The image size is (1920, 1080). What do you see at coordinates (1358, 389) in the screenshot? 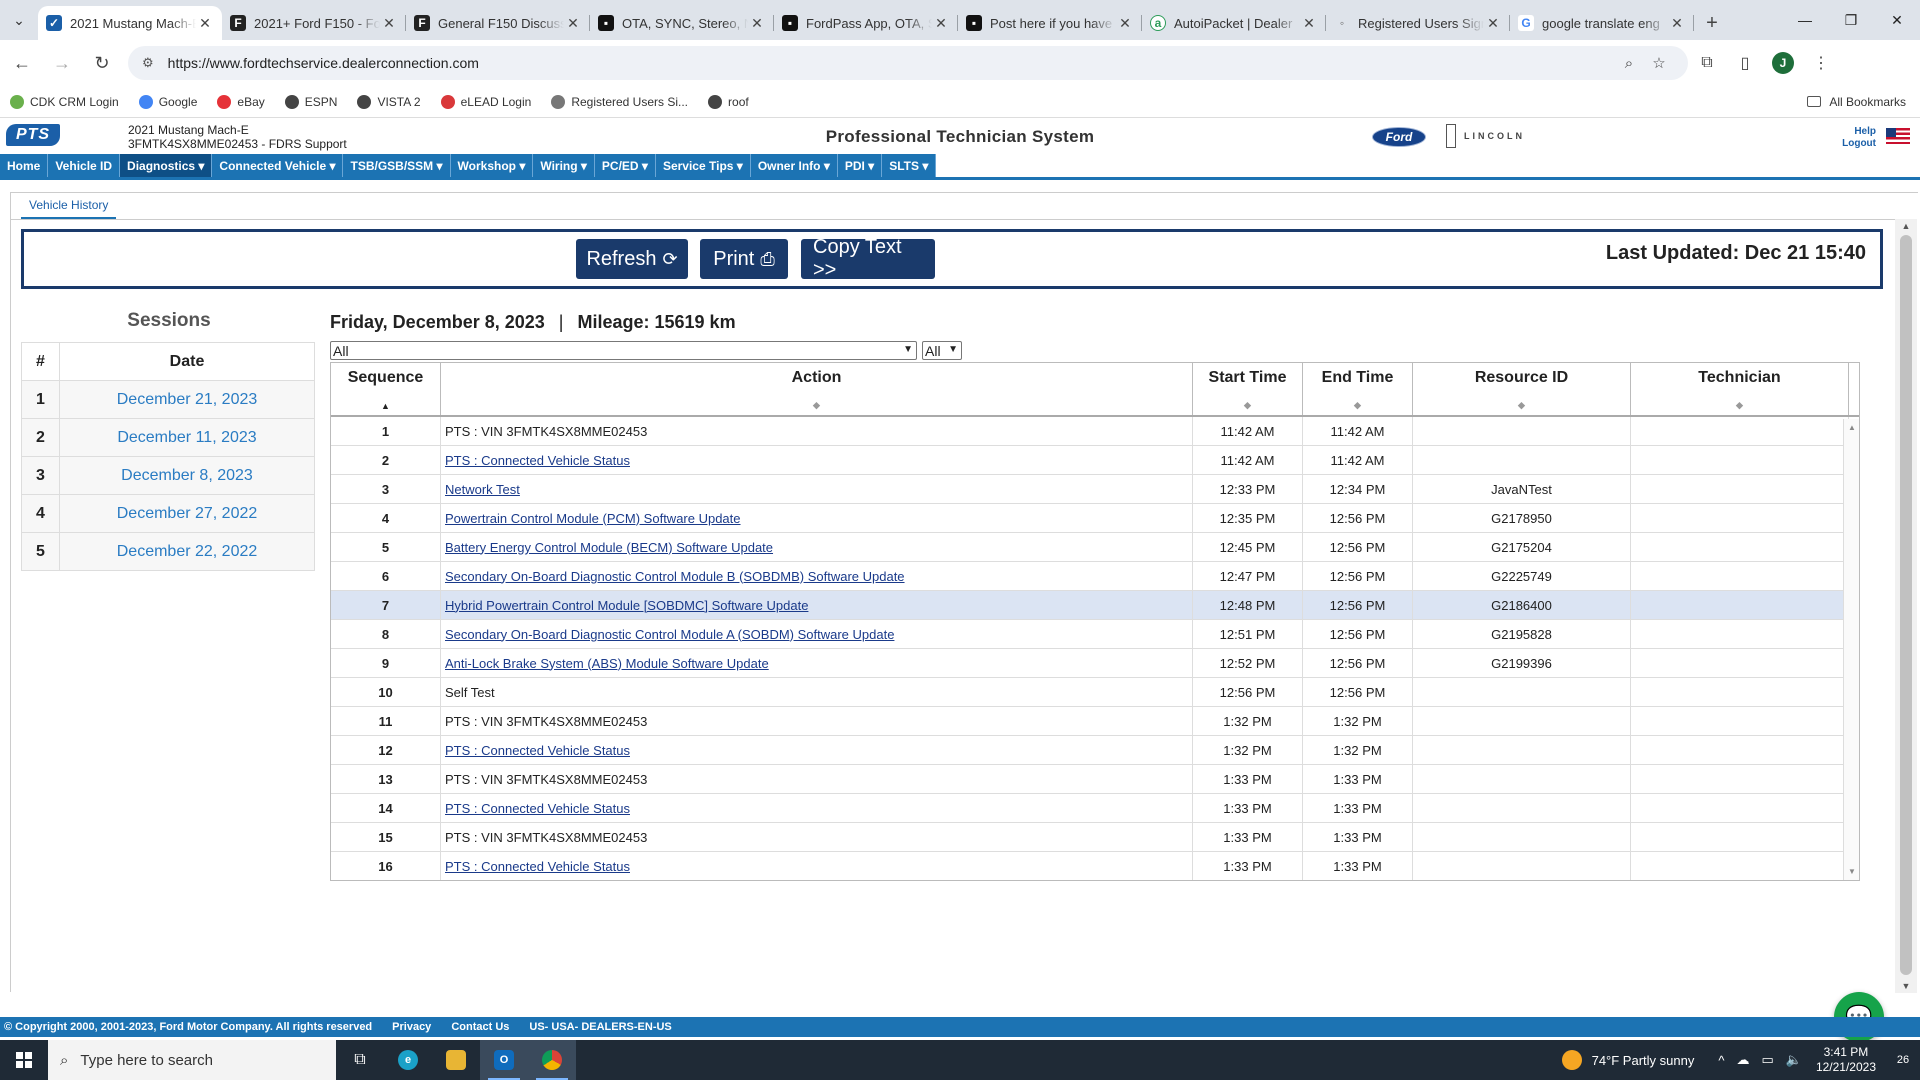
I see `col-end-time: End Time ◆` at bounding box center [1358, 389].